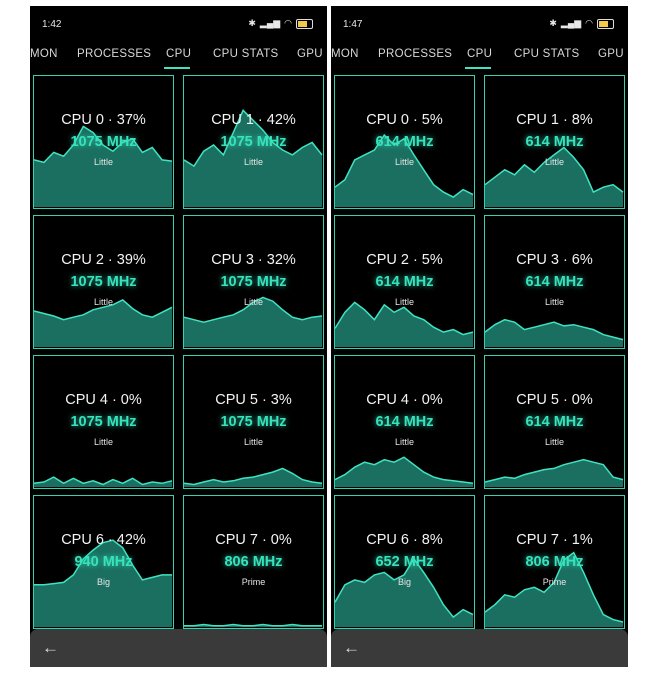 This screenshot has height=680, width=650. I want to click on cpu-core-card: CPU 4 · 0% 614 MHz Little, so click(404, 422).